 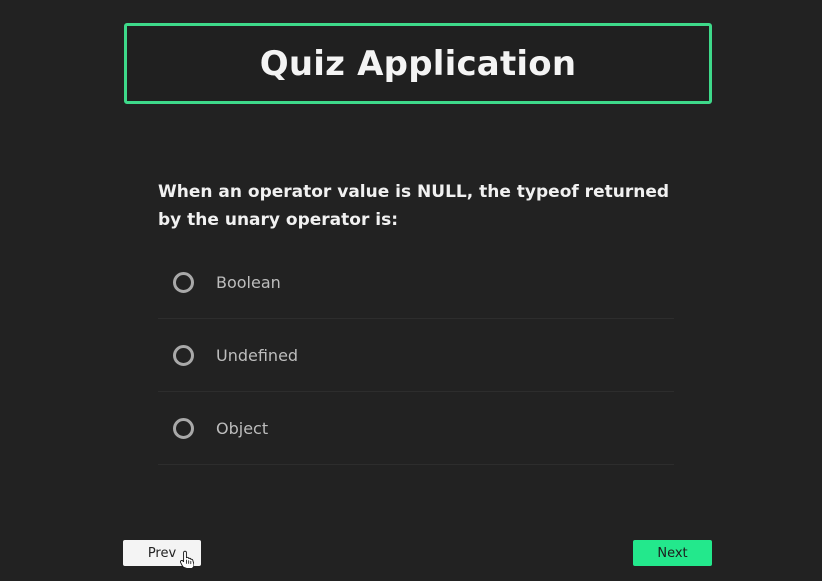 I want to click on app-header: Quiz Application, so click(x=418, y=63).